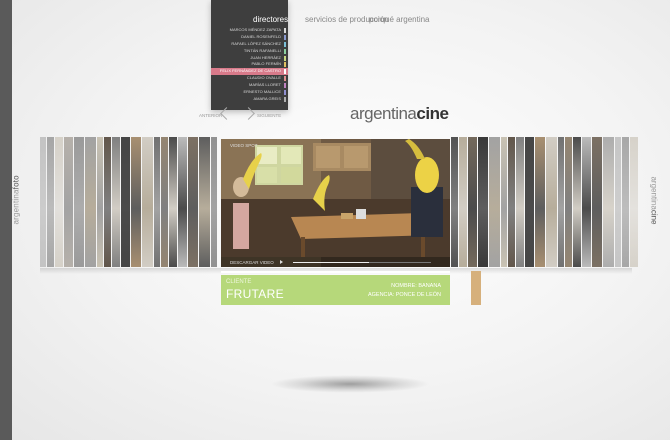 This screenshot has width=670, height=440. What do you see at coordinates (255, 294) in the screenshot?
I see `client-name: frutare` at bounding box center [255, 294].